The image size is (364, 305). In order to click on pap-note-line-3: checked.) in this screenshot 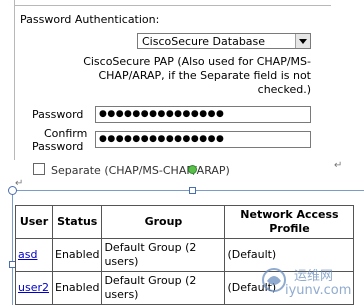, I will do `click(284, 89)`.